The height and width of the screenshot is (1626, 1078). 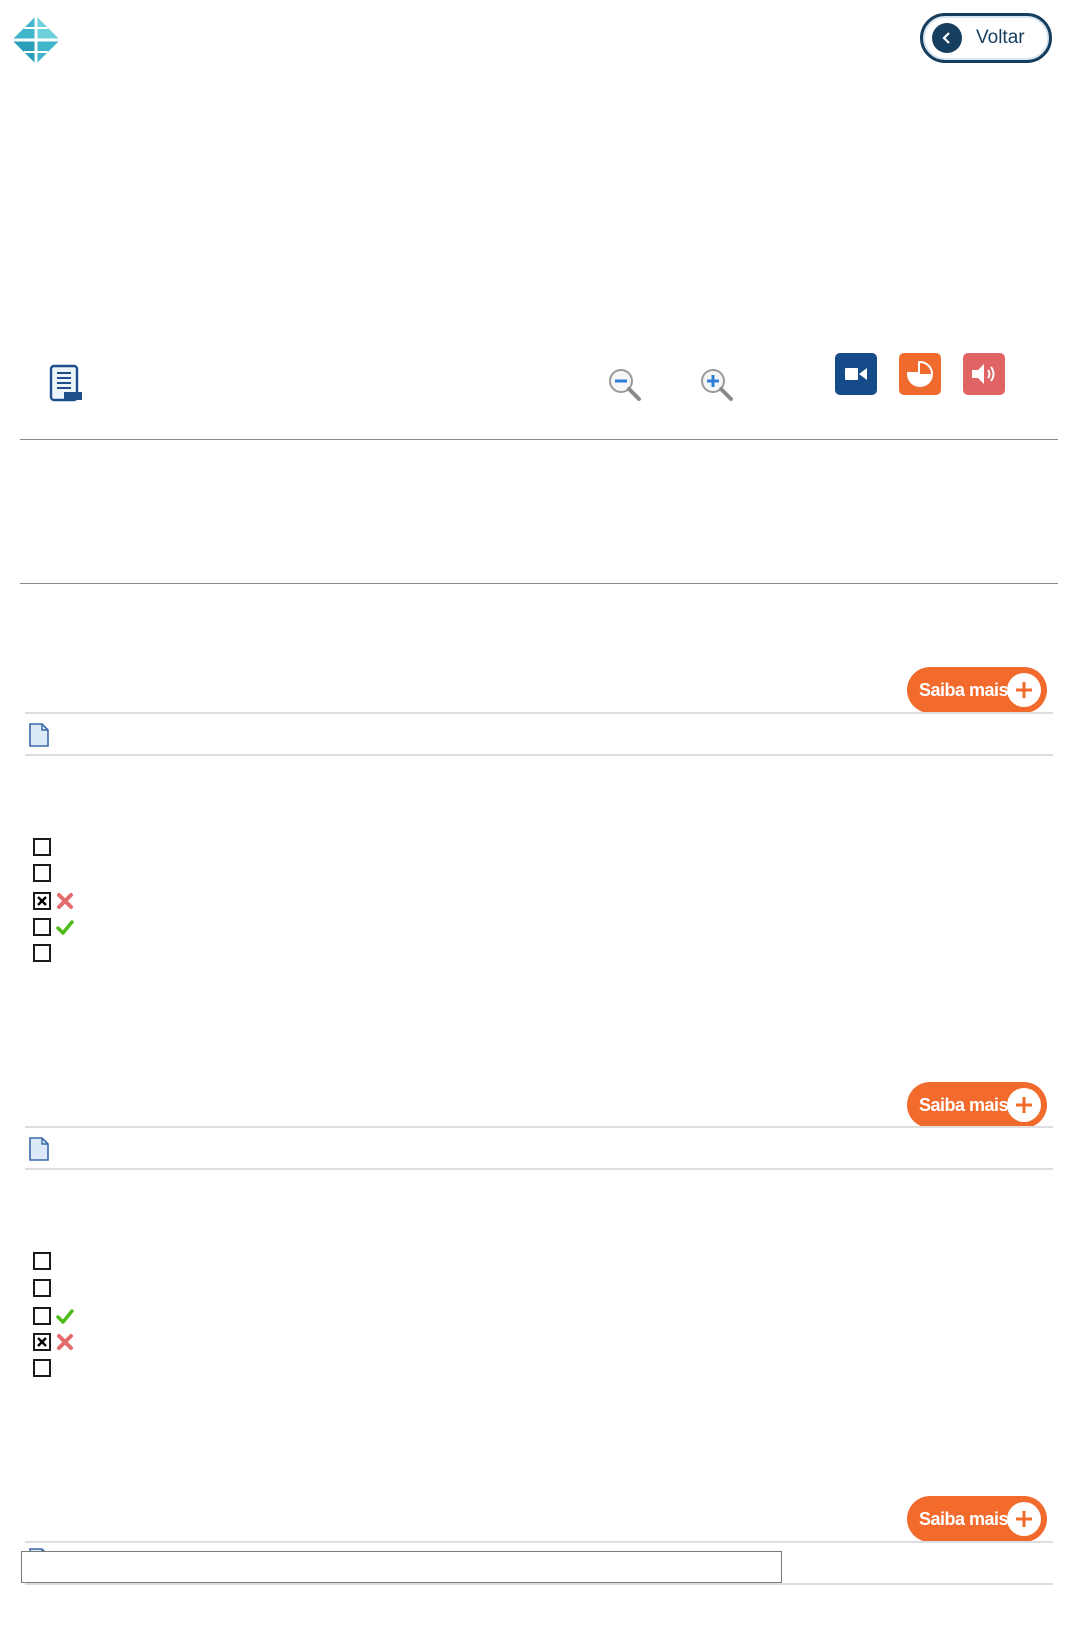 I want to click on pie-chart-icon, so click(x=920, y=374).